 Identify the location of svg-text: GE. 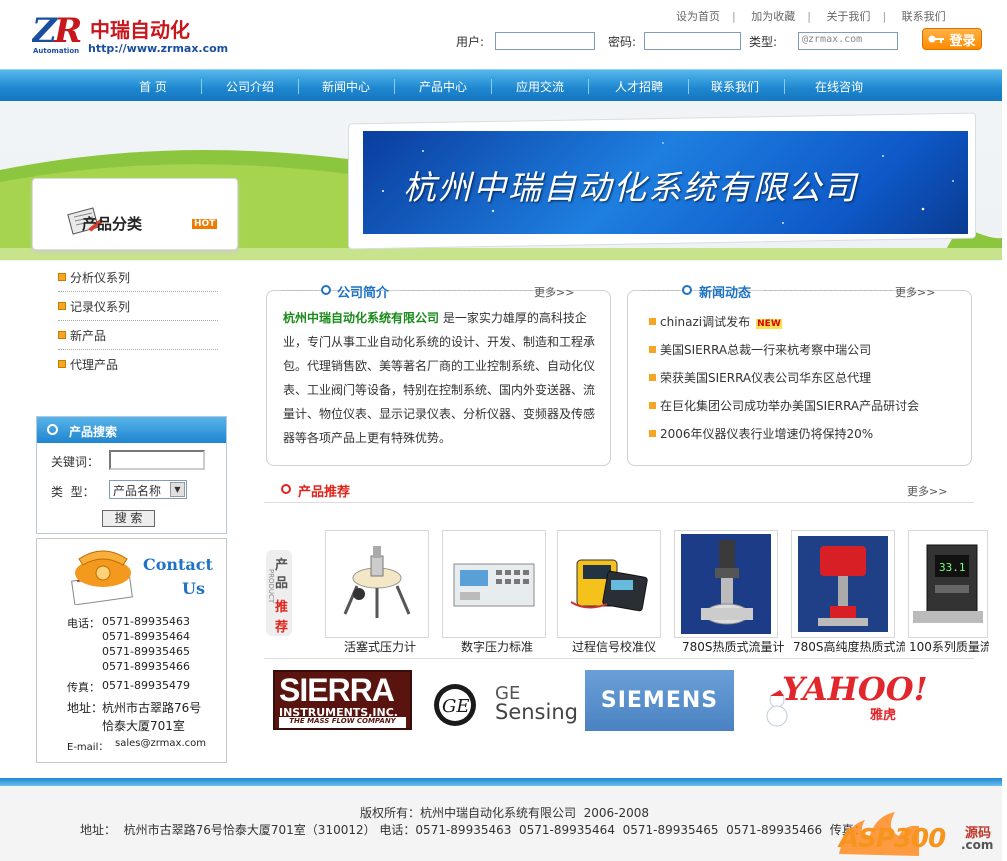
(456, 706).